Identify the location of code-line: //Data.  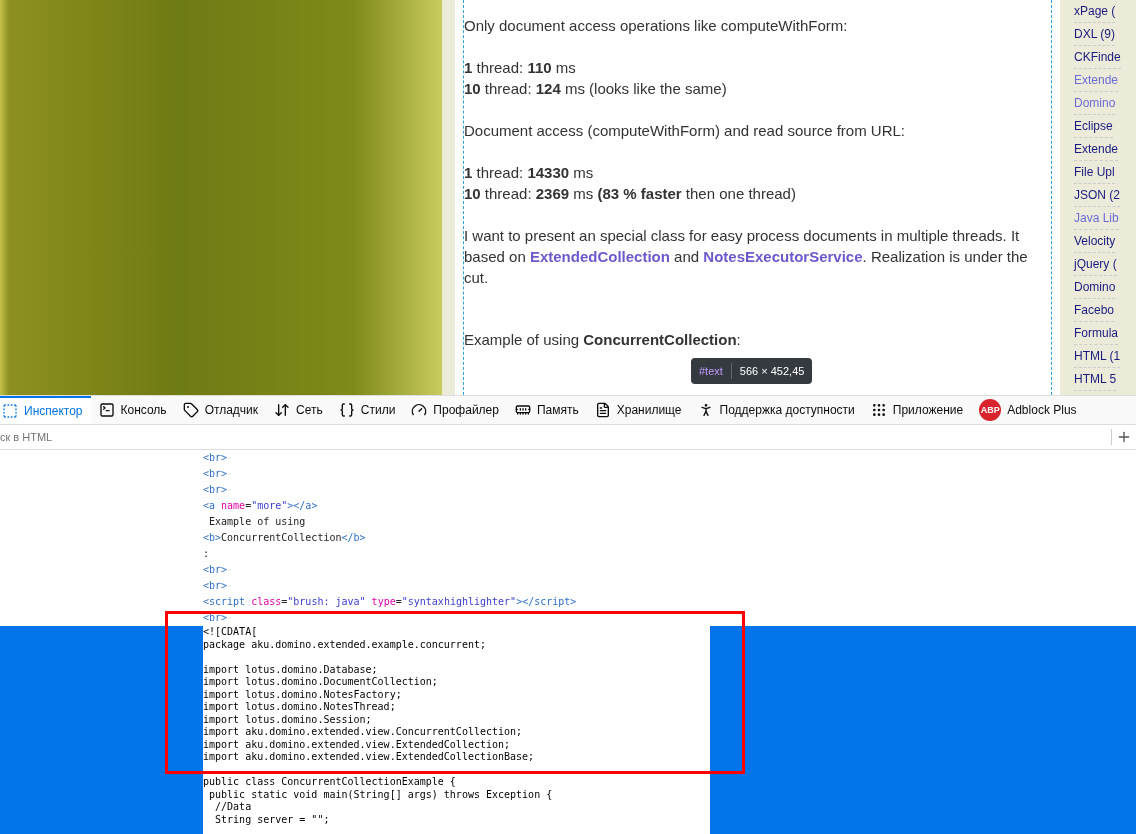
(233, 807).